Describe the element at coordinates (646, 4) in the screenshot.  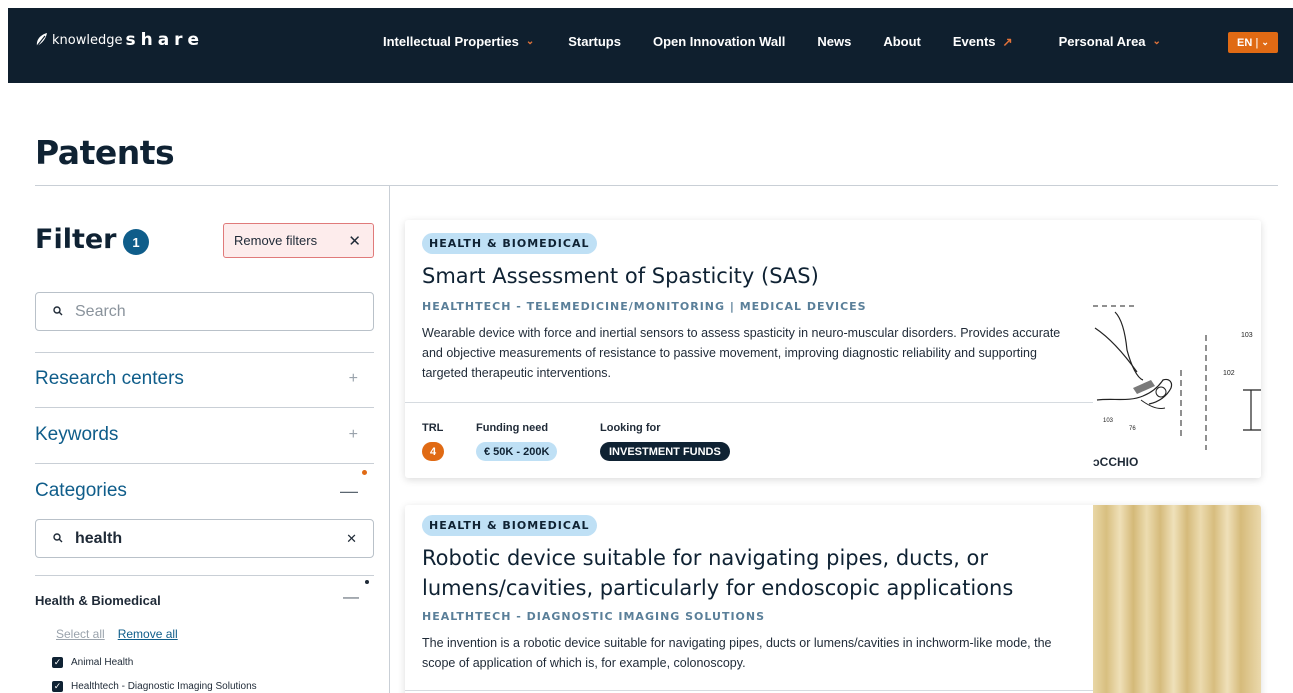
I see `top-strip` at that location.